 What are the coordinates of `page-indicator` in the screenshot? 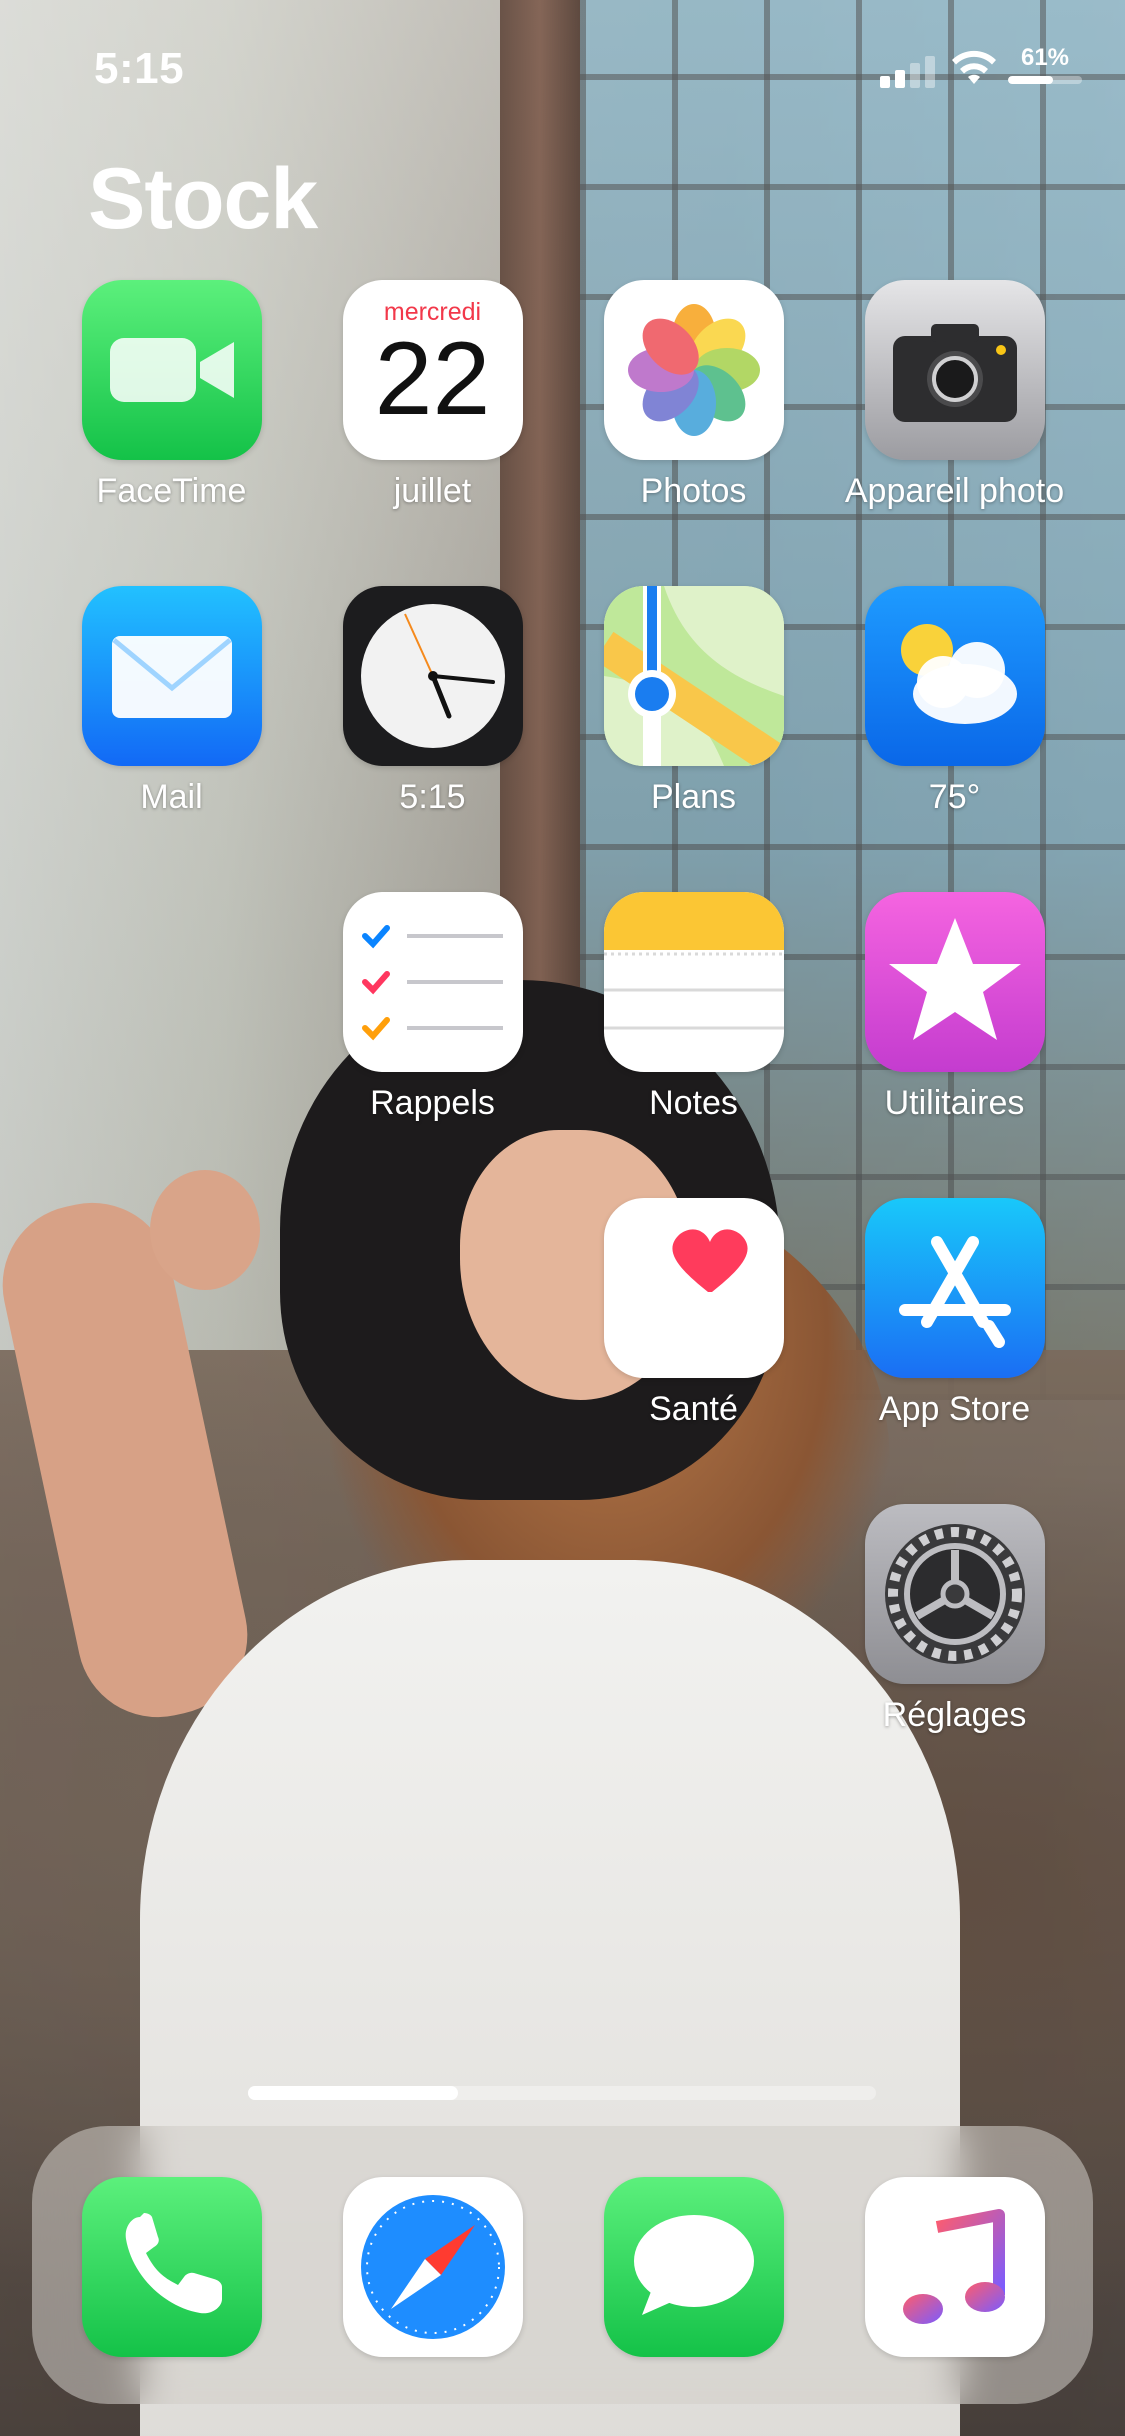 It's located at (562, 2093).